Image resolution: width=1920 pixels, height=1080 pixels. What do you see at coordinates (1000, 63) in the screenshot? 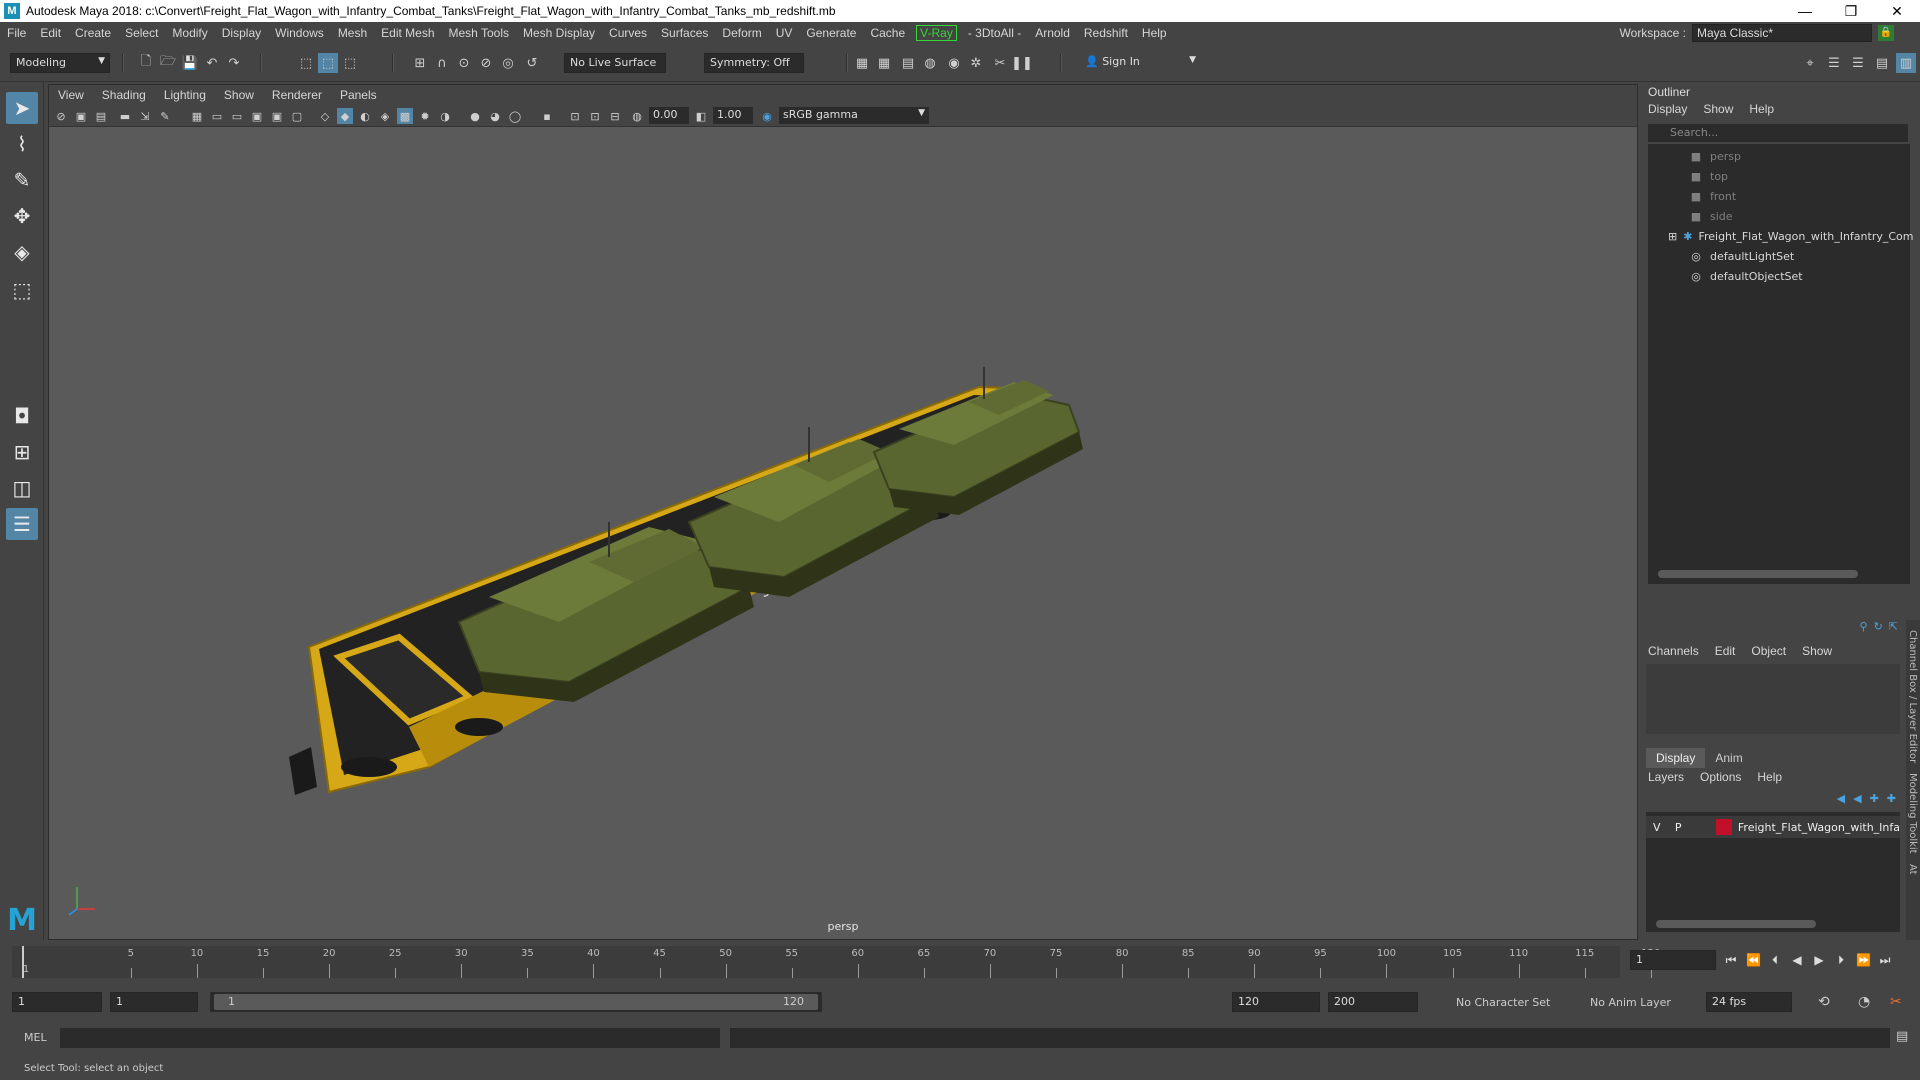
I see `render-tool-icon: ✂` at bounding box center [1000, 63].